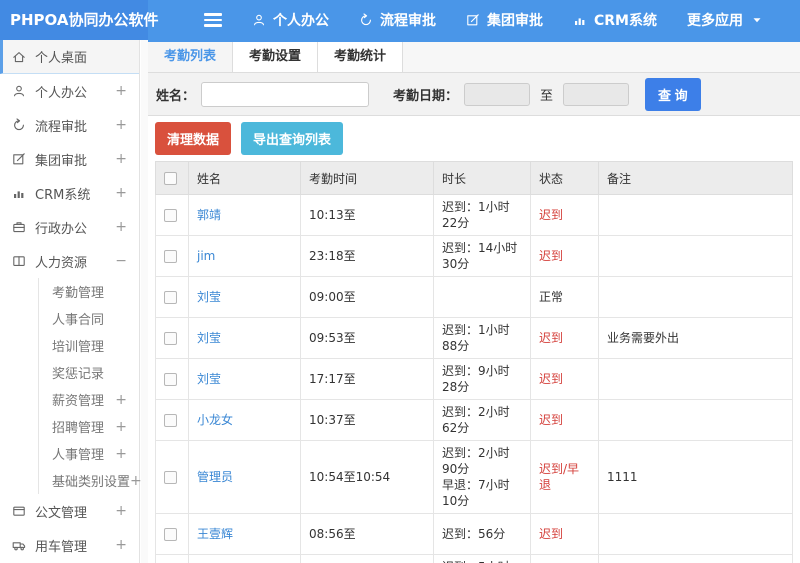 The width and height of the screenshot is (800, 563). I want to click on briefcase-icon, so click(19, 227).